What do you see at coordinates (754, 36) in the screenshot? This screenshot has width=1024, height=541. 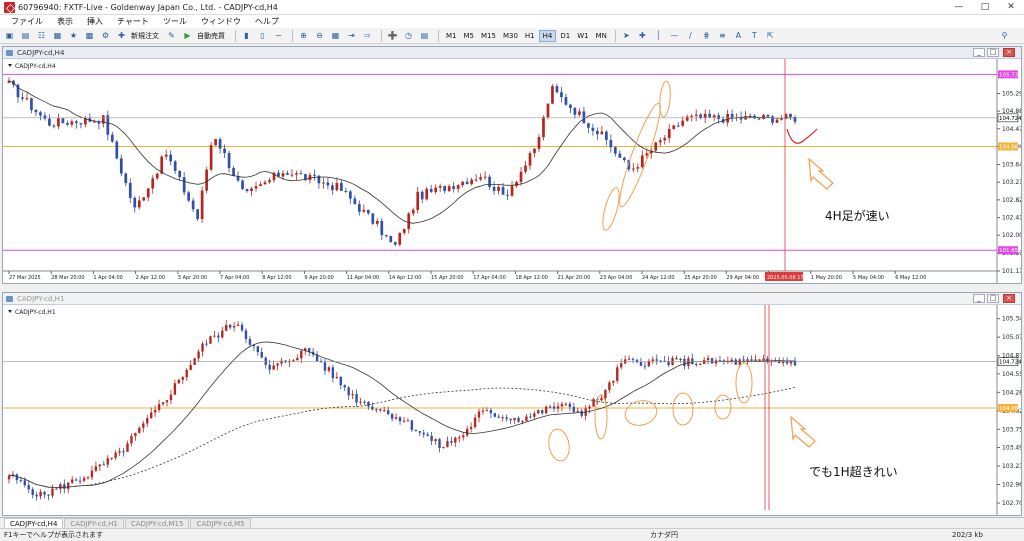 I see `text-label-icon: T` at bounding box center [754, 36].